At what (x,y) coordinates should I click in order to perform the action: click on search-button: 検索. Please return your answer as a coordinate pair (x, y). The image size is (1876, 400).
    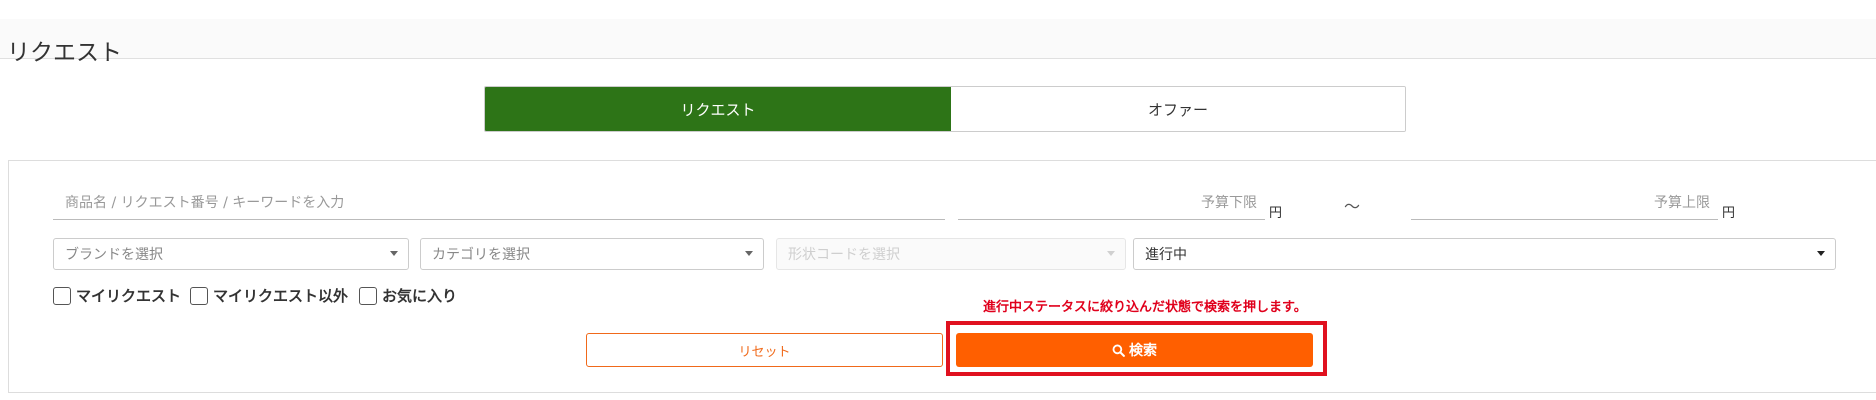
    Looking at the image, I should click on (1134, 350).